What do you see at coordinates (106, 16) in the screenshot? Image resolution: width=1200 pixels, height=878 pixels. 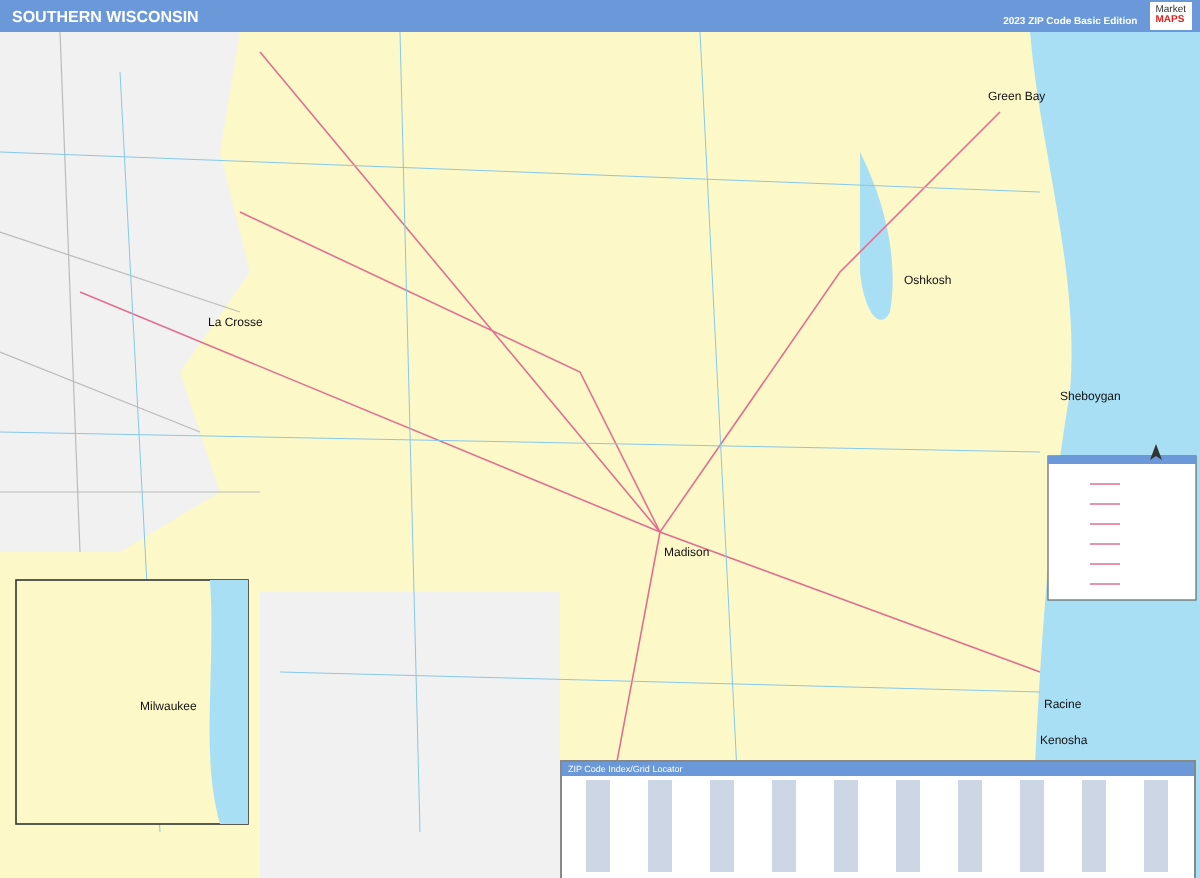 I see `map-title: SOUTHERN WISCONSIN` at bounding box center [106, 16].